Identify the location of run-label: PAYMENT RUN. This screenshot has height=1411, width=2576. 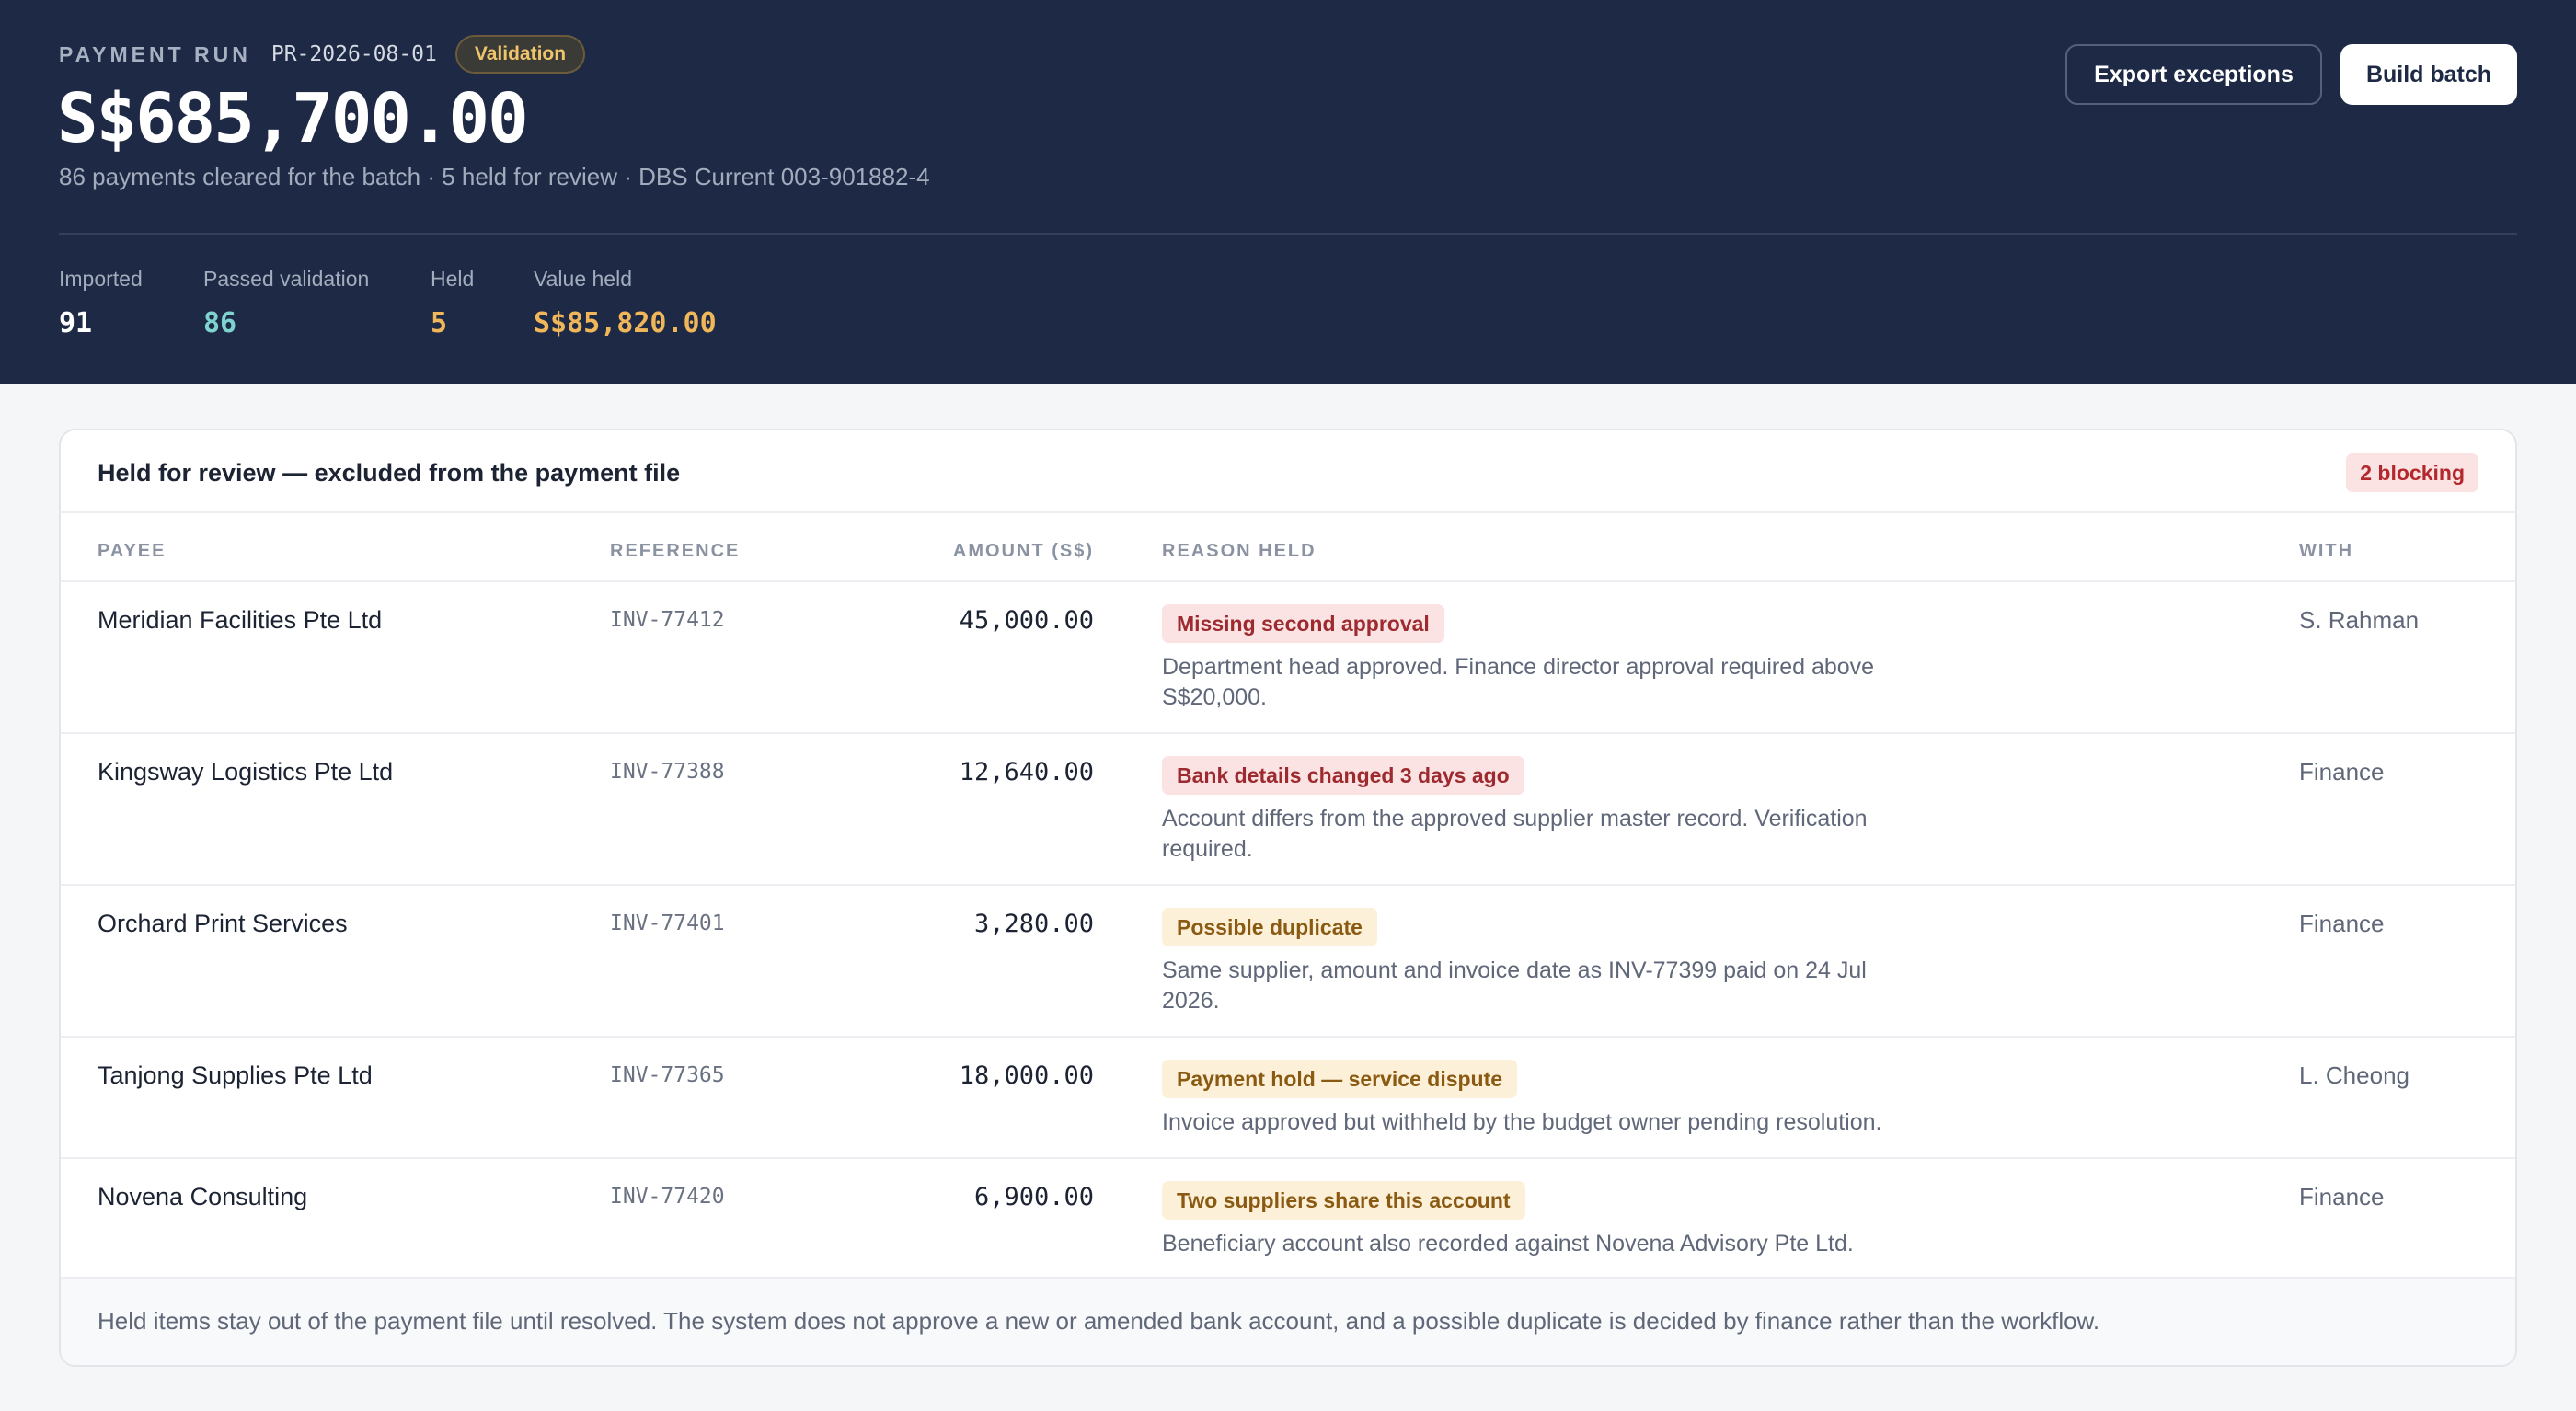
(155, 54).